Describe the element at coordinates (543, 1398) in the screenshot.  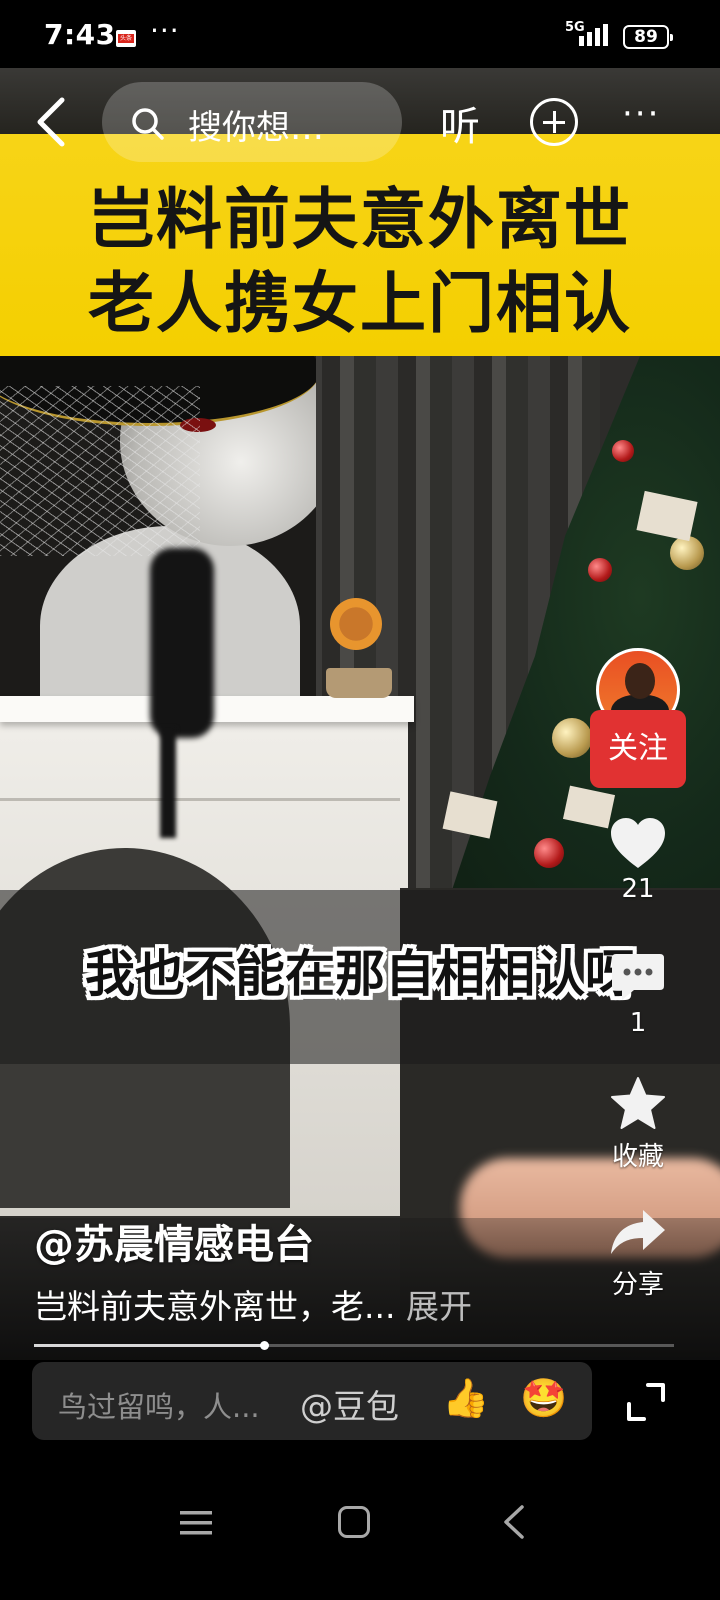
I see `star-eyes-emoji: 🤩` at that location.